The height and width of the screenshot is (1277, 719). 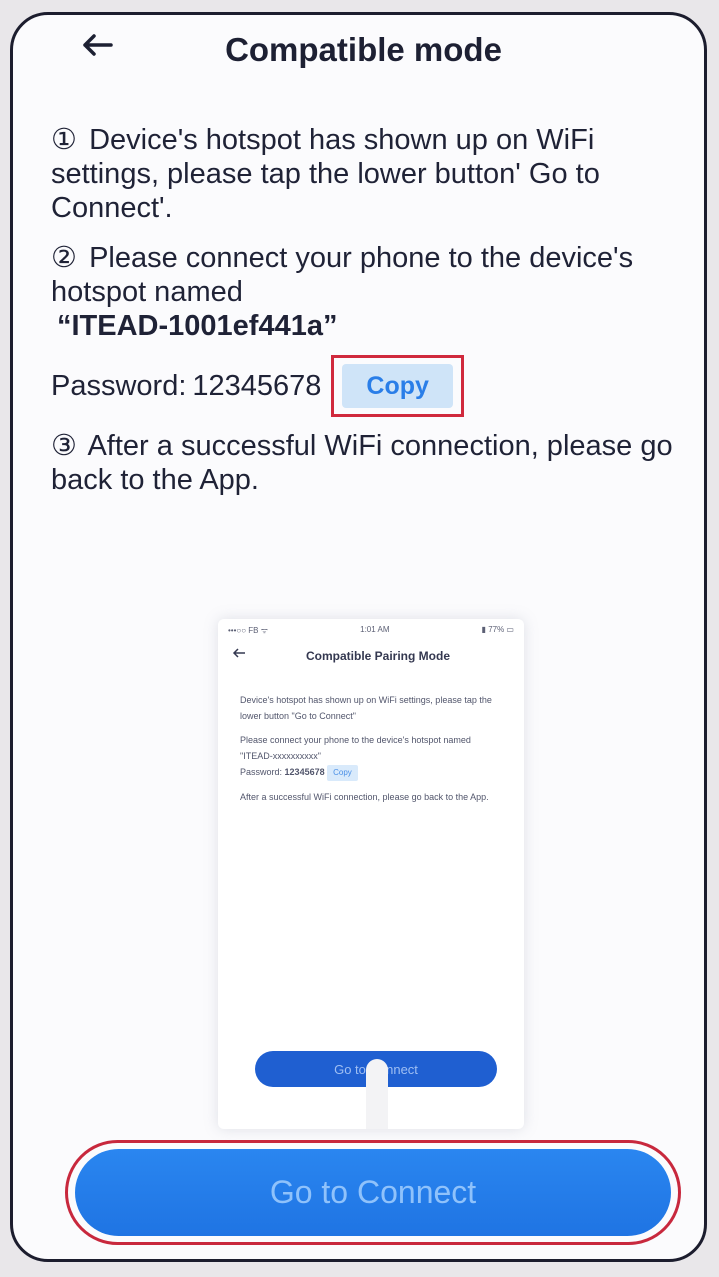 What do you see at coordinates (497, 629) in the screenshot?
I see `preview-status-right: ▮ 77% ▭` at bounding box center [497, 629].